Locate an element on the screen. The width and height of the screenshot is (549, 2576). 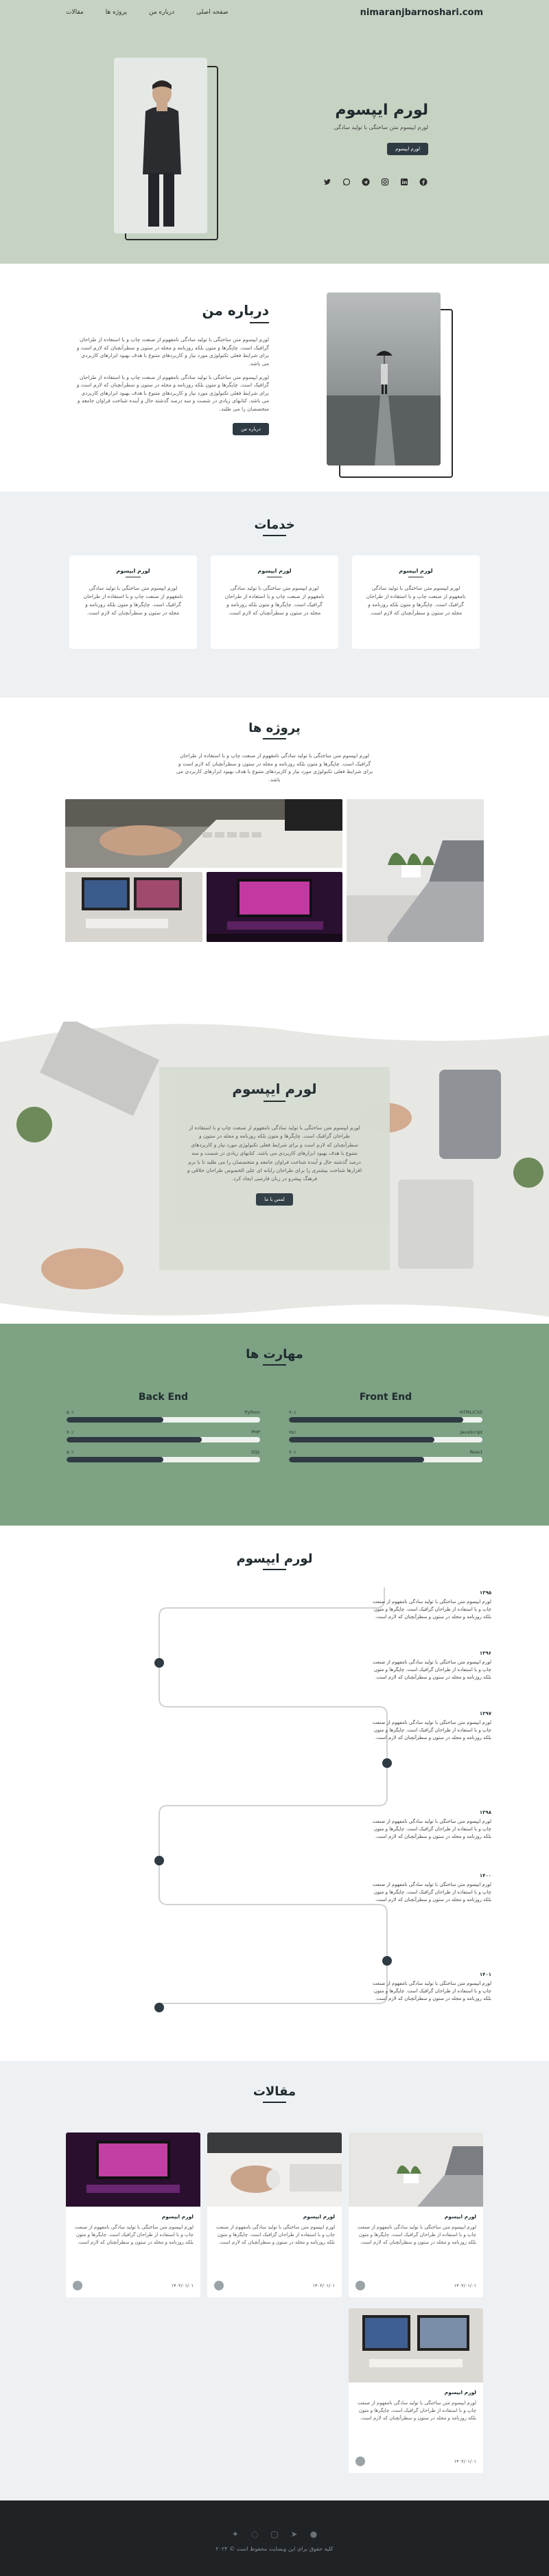
nav-link-articles: مقالات is located at coordinates (75, 12).